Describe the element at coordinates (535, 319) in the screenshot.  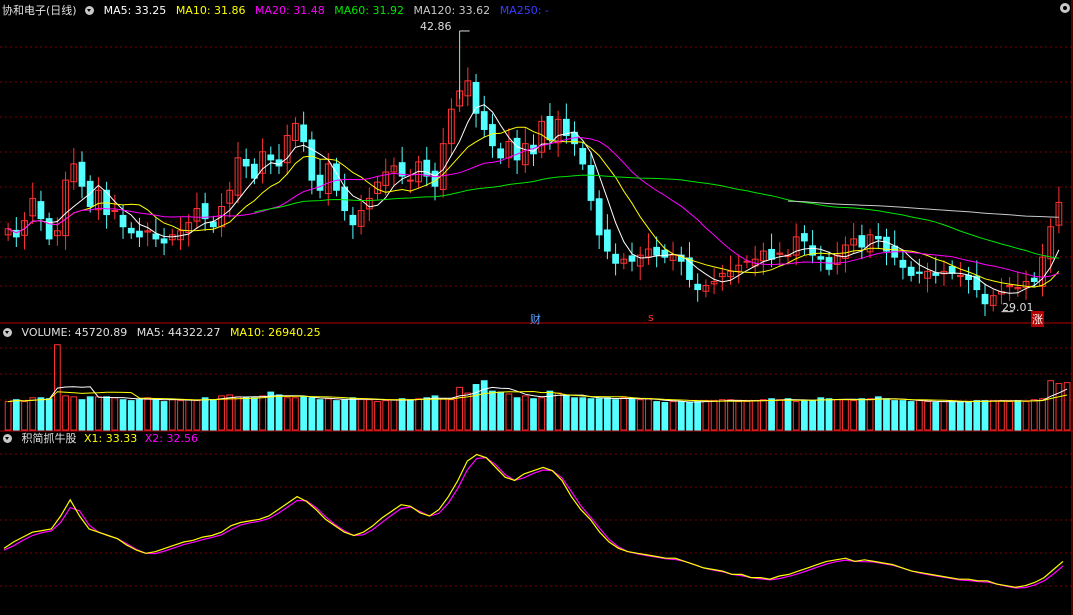
I see `event-cai-marker: 财` at that location.